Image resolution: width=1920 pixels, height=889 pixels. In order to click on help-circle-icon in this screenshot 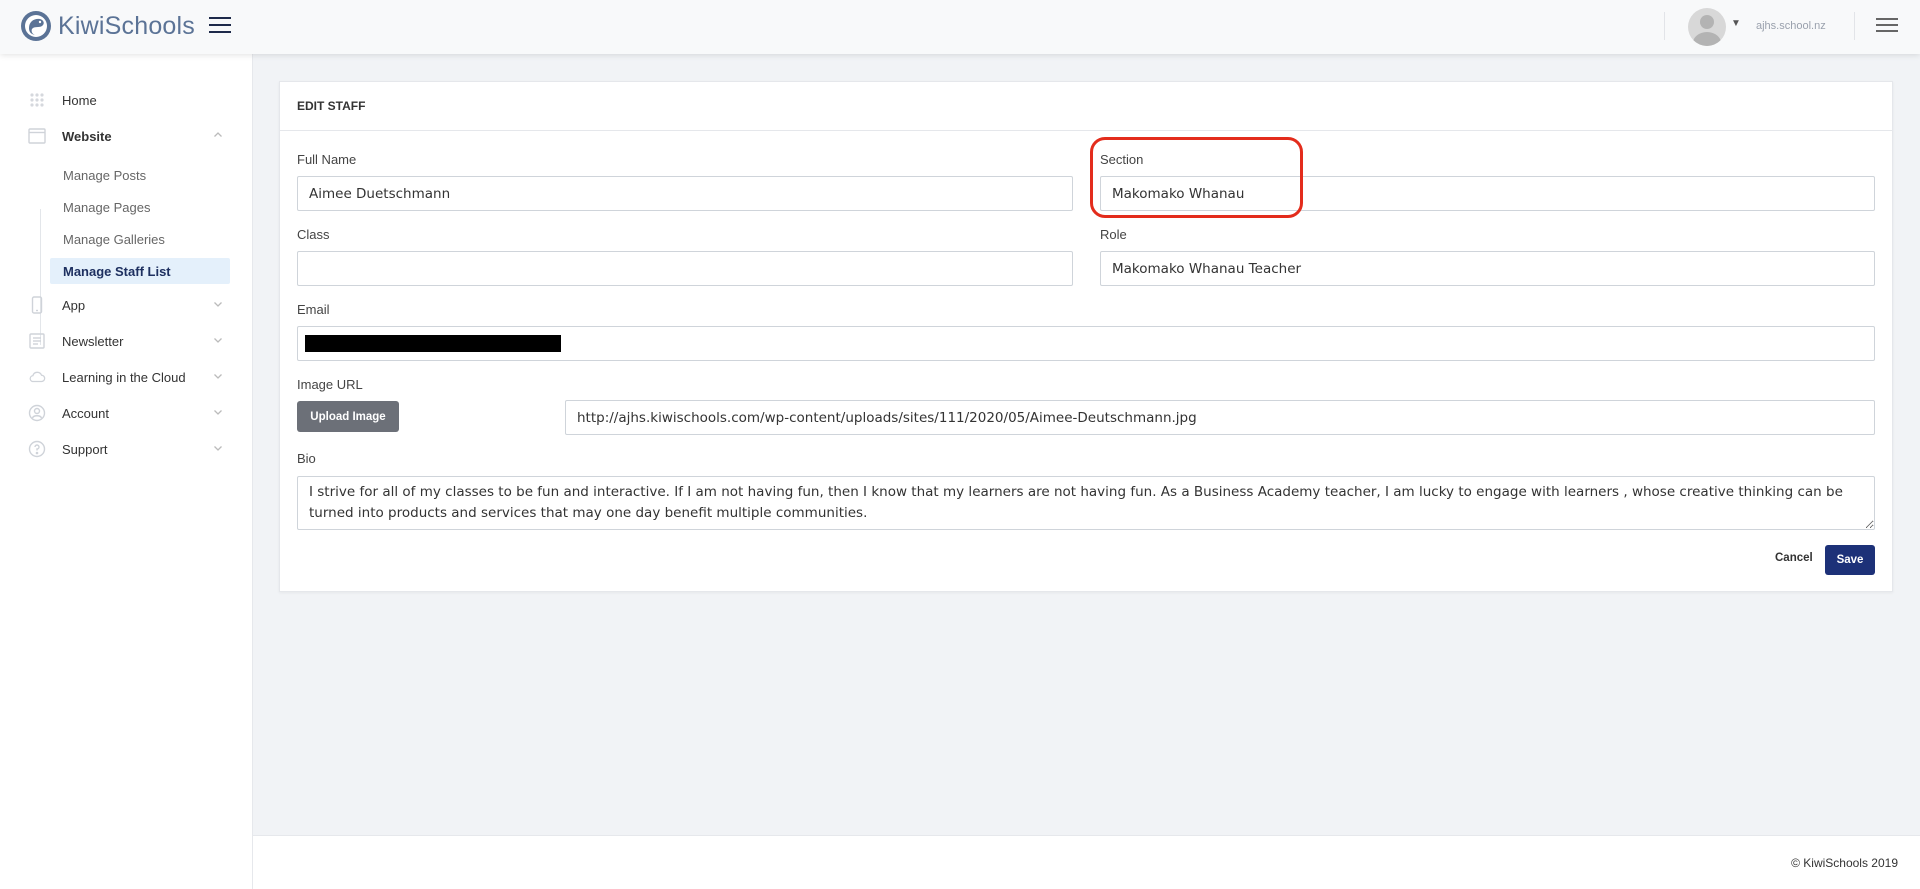, I will do `click(37, 449)`.